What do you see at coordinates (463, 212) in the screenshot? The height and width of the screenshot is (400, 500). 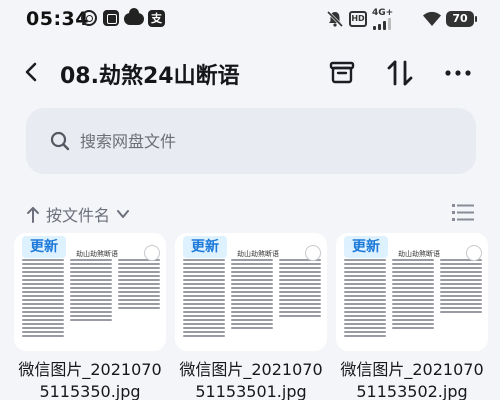 I see `list-view-icon` at bounding box center [463, 212].